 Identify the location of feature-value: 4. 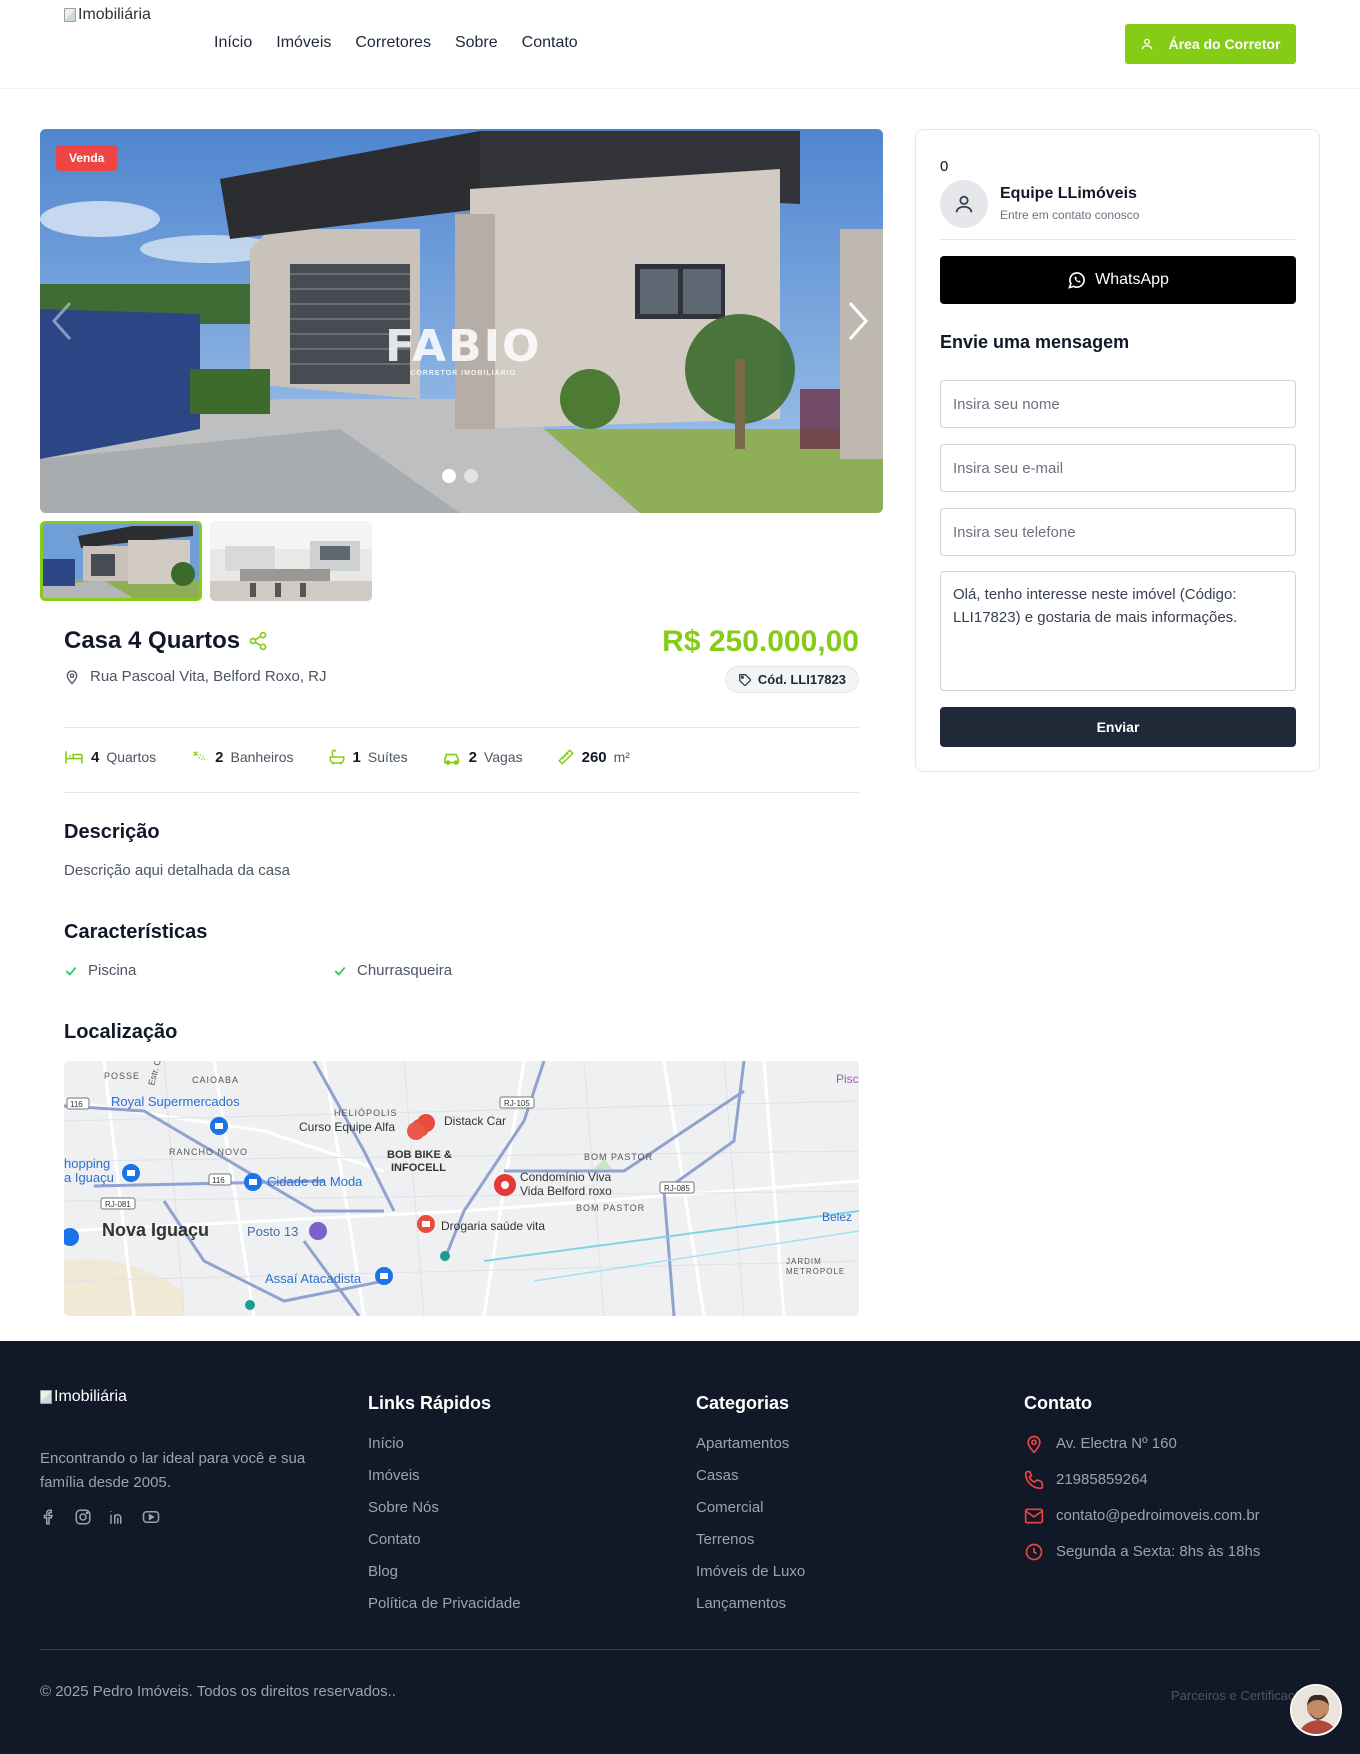
(95, 757).